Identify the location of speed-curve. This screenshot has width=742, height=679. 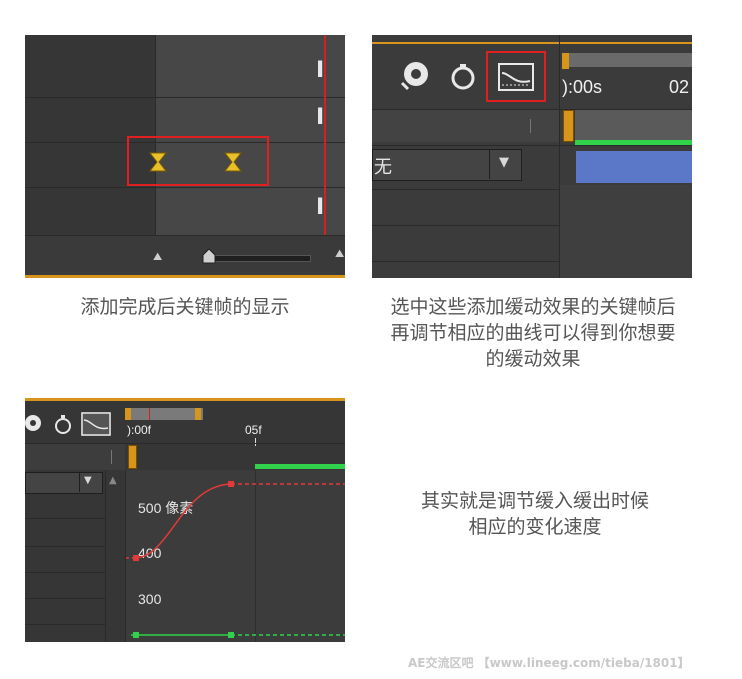
(235, 556).